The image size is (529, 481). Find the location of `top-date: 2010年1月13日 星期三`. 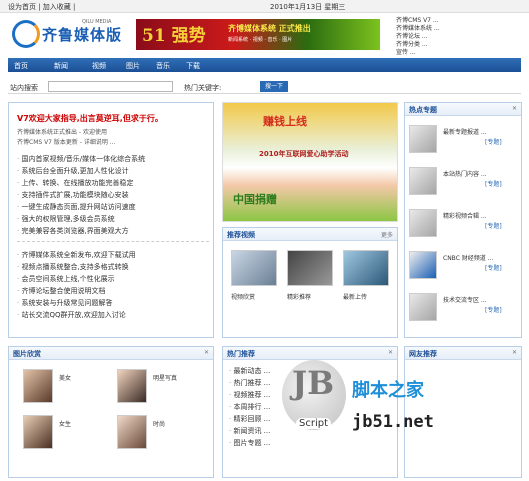

top-date: 2010年1月13日 星期三 is located at coordinates (308, 7).